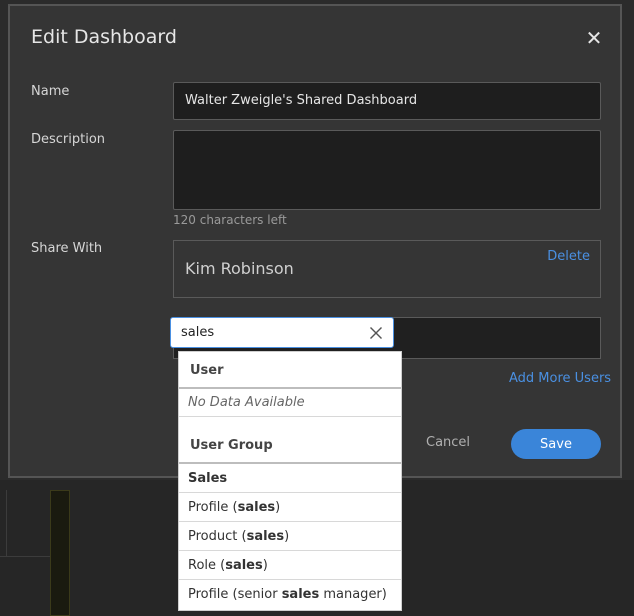 The width and height of the screenshot is (634, 616). What do you see at coordinates (230, 220) in the screenshot?
I see `characters-left-counter: 120 characters left` at bounding box center [230, 220].